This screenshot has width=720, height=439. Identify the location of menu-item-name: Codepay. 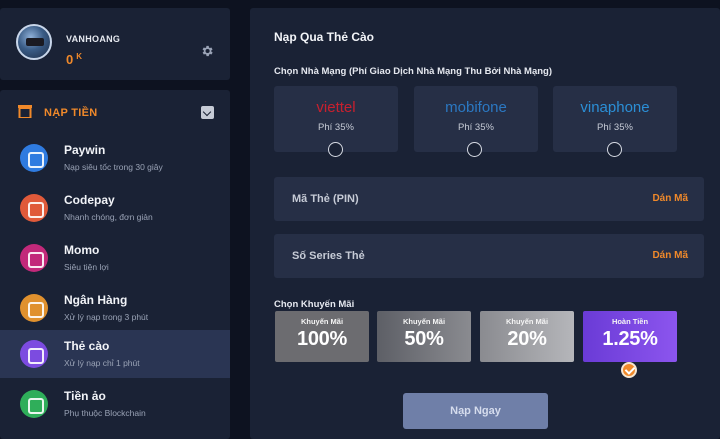
(89, 200).